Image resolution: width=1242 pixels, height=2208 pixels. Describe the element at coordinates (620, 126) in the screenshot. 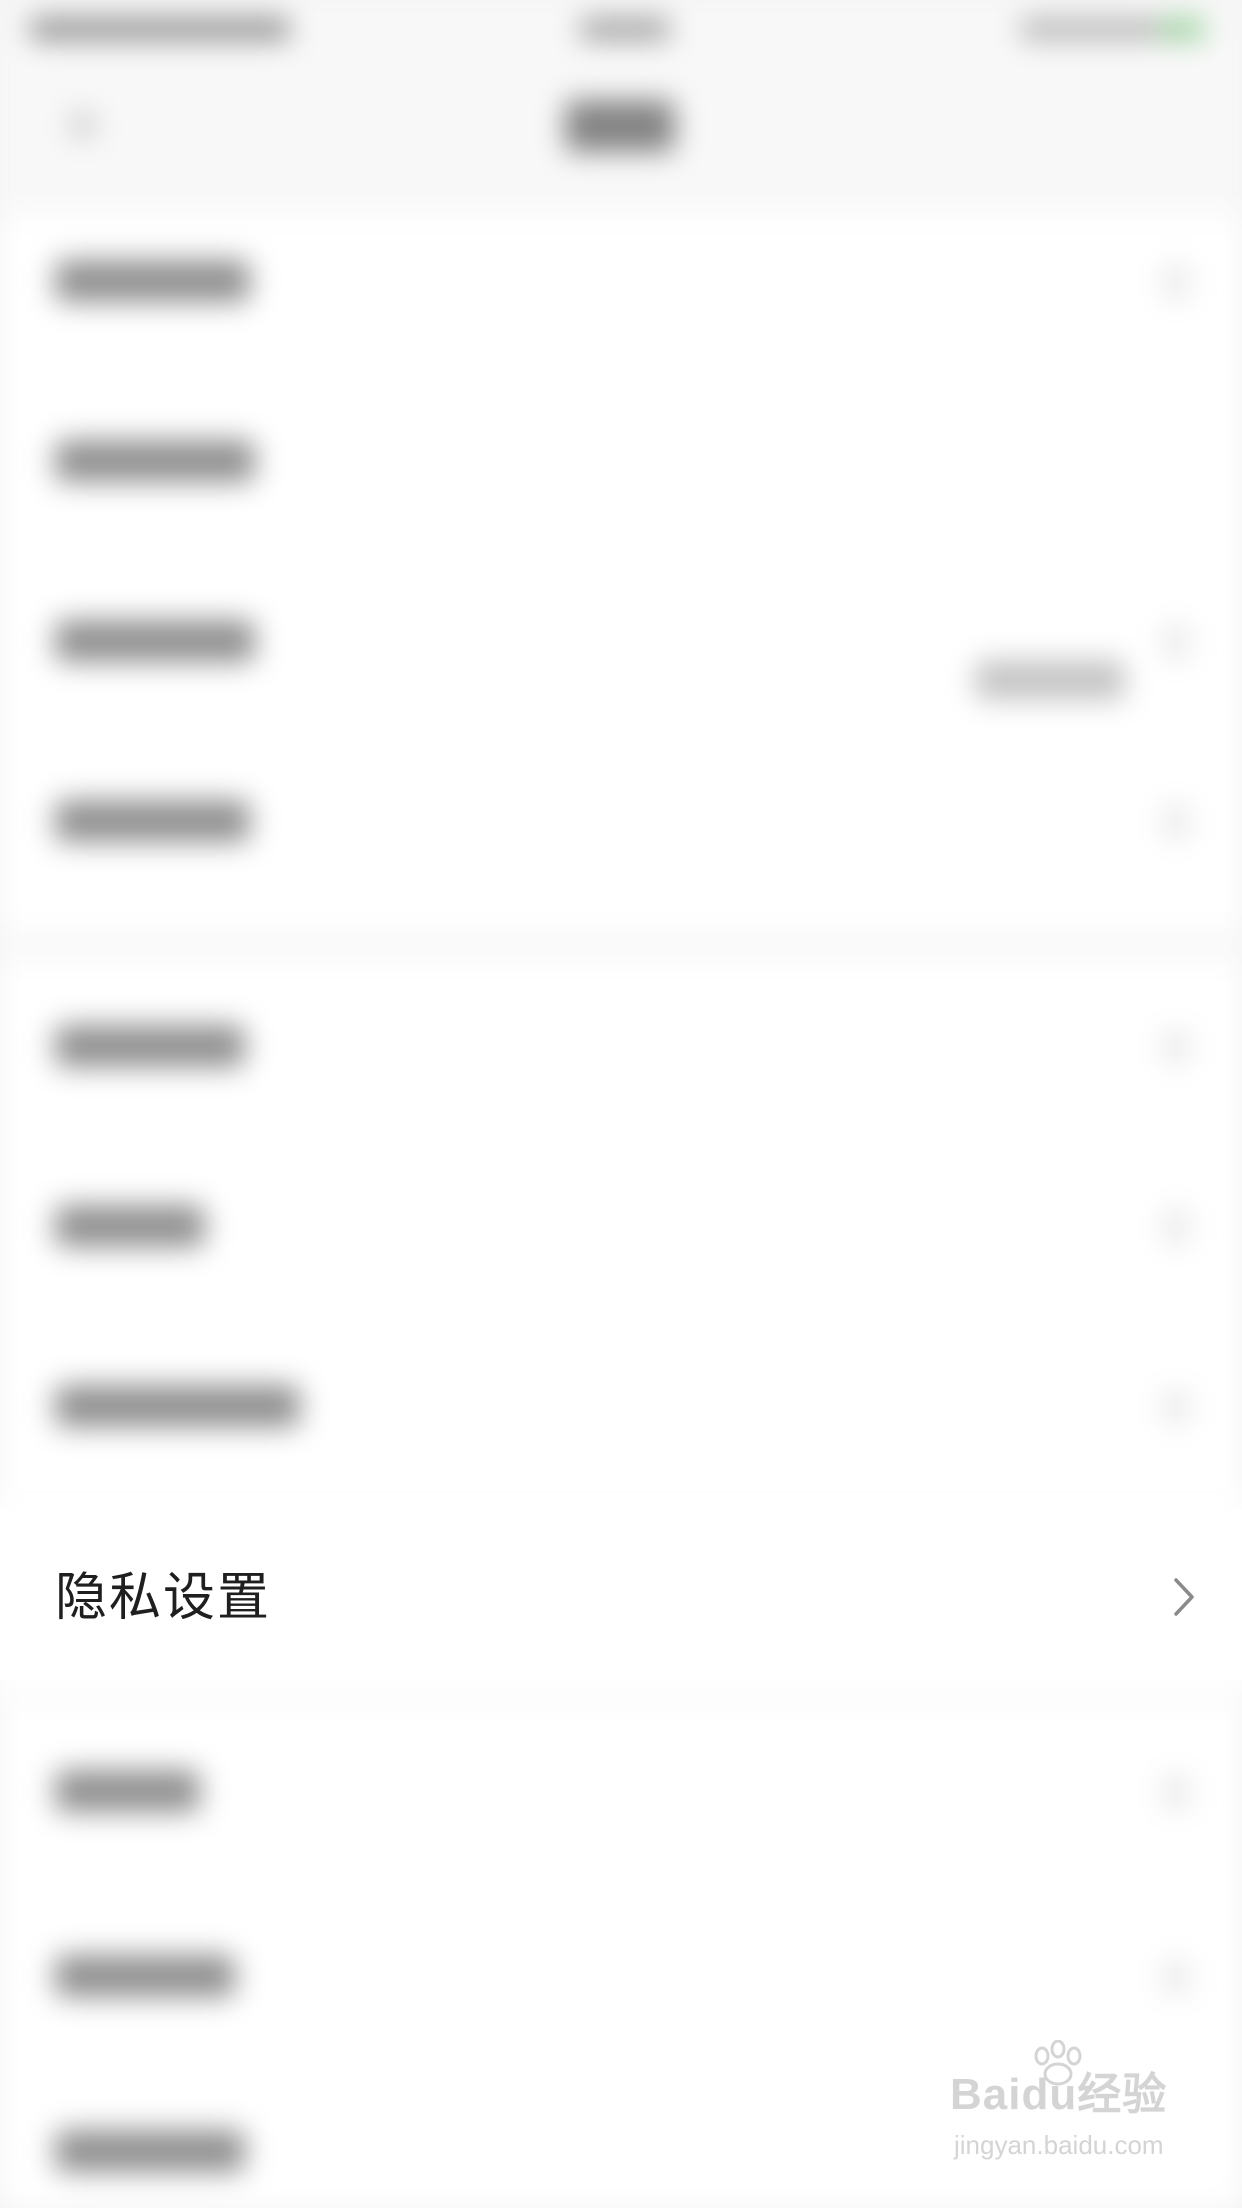

I see `page-title` at that location.